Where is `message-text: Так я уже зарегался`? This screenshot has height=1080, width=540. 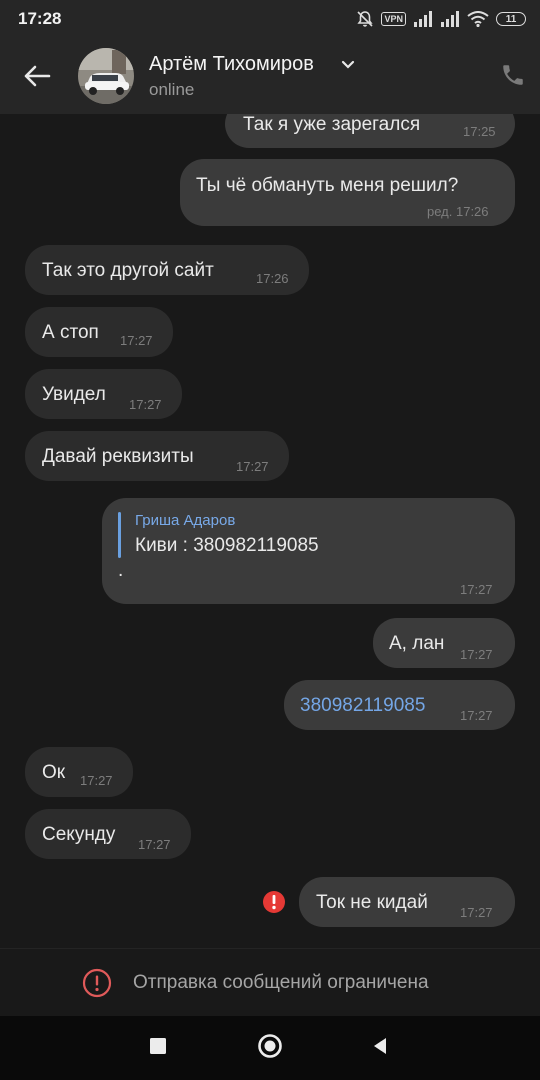
message-text: Так я уже зарегался is located at coordinates (332, 124).